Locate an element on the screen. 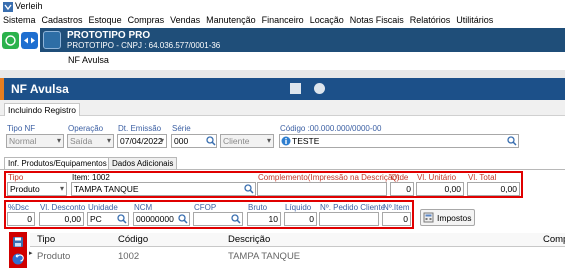  dsc-field: 0 is located at coordinates (21, 219).